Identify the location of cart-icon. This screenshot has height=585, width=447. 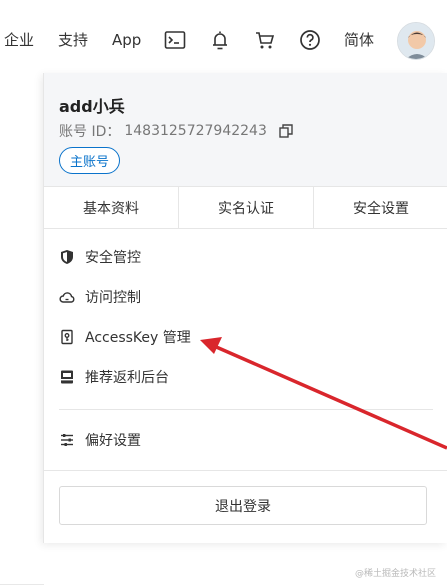
(265, 40).